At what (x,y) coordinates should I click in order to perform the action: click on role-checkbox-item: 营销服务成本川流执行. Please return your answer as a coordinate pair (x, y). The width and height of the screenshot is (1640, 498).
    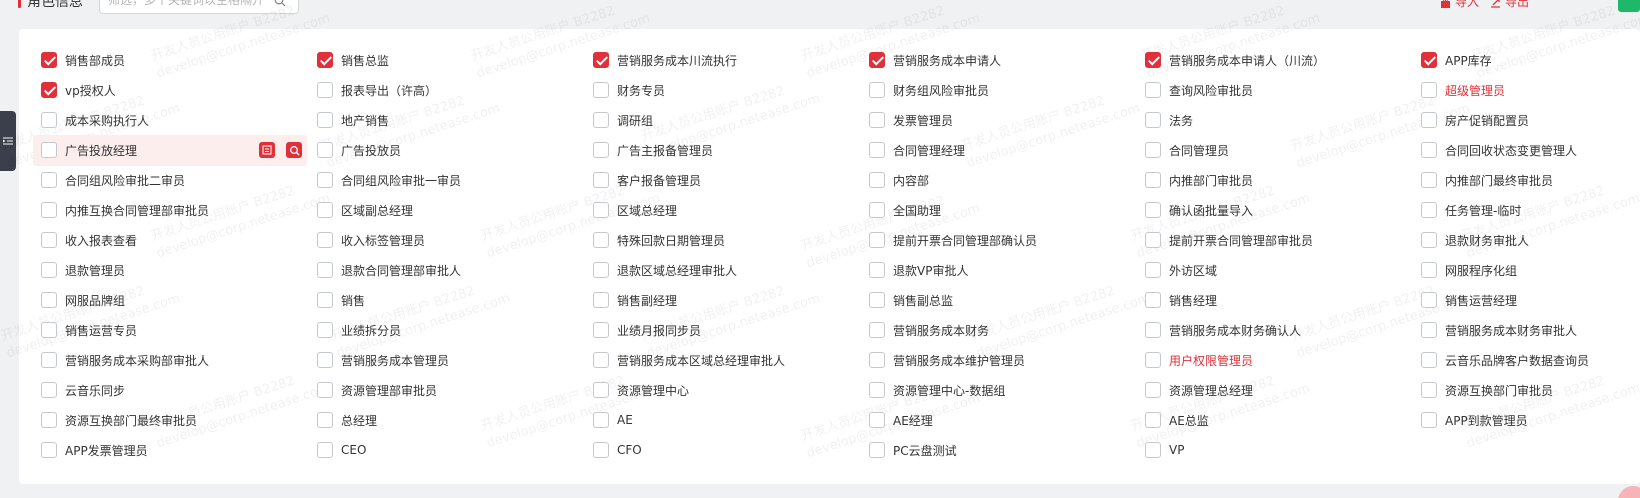
    Looking at the image, I should click on (665, 60).